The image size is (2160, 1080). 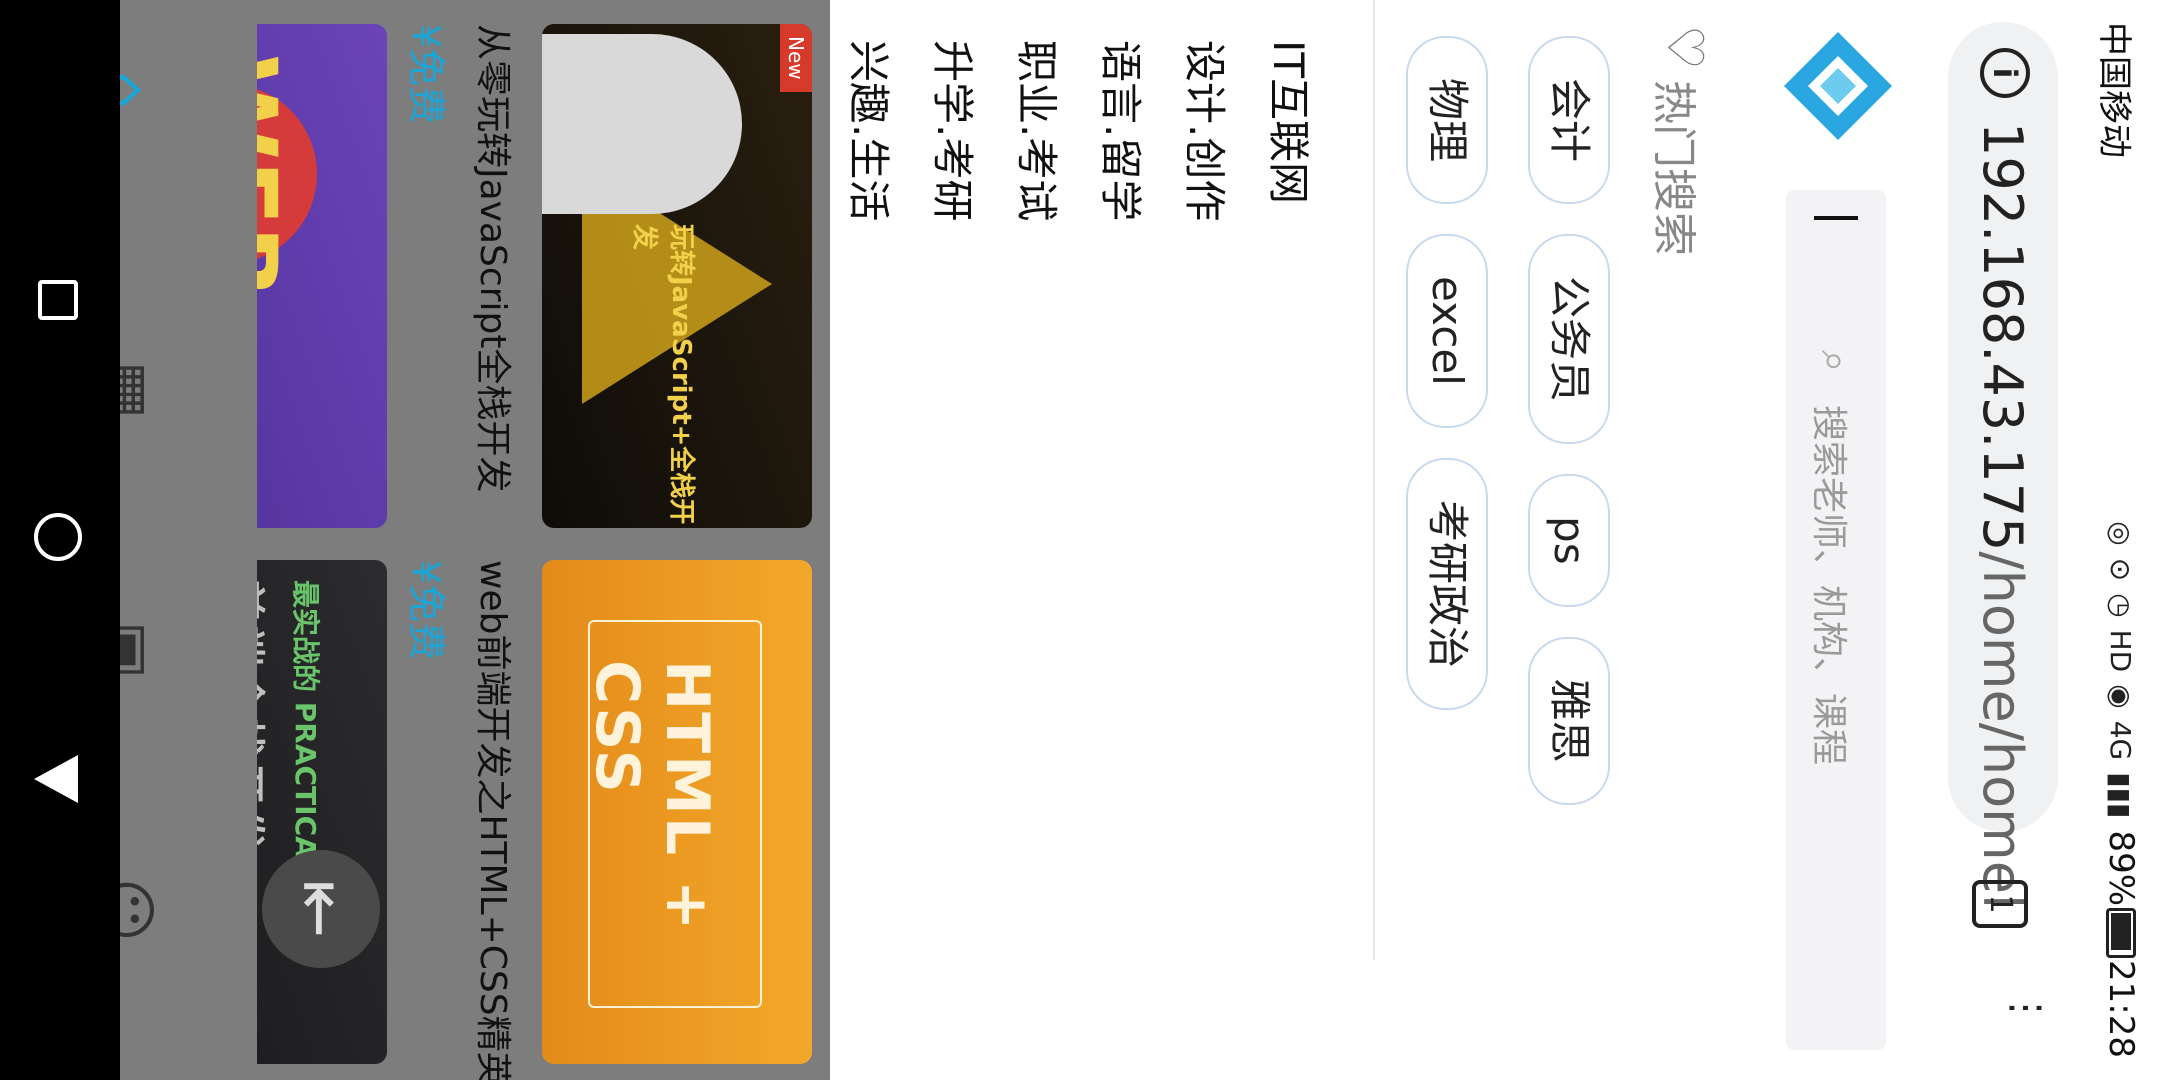 I want to click on text-cursor, so click(x=1836, y=218).